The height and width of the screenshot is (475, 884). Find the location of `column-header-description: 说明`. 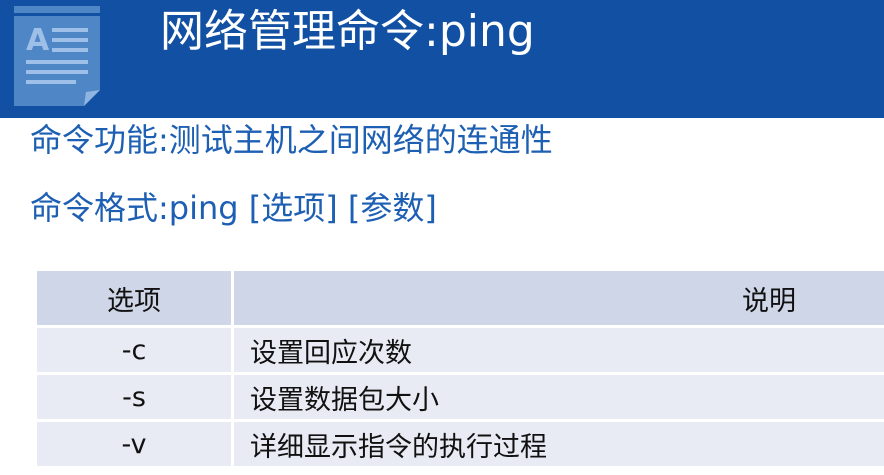

column-header-description: 说明 is located at coordinates (557, 298).